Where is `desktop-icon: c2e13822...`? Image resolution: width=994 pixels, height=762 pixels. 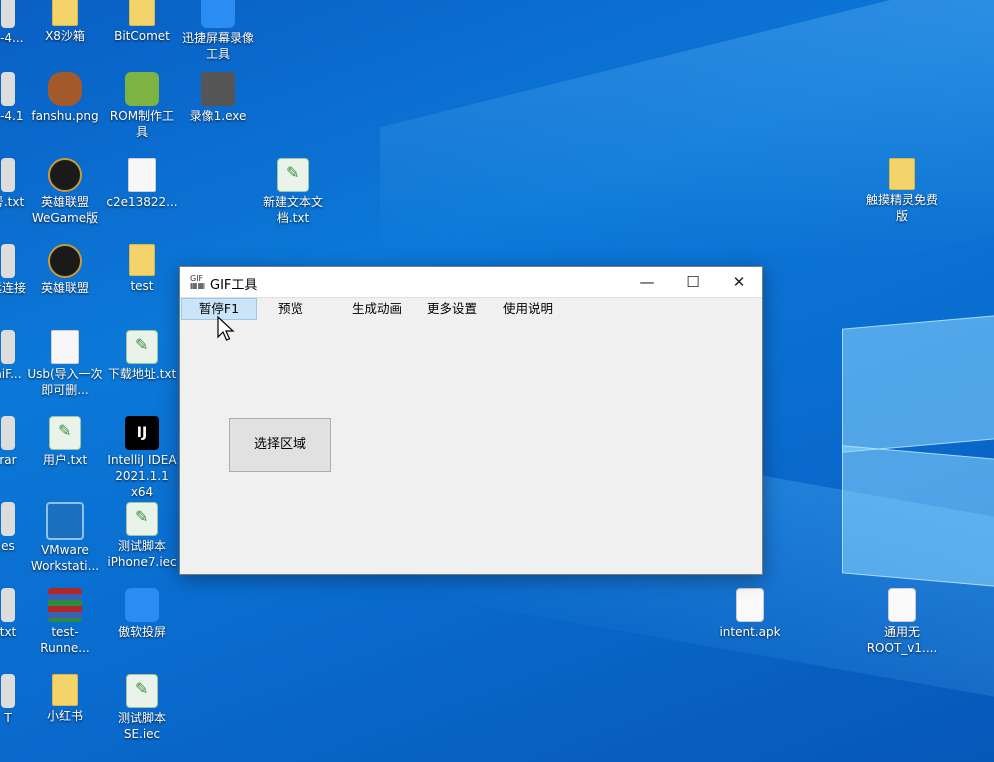
desktop-icon: c2e13822... is located at coordinates (142, 184).